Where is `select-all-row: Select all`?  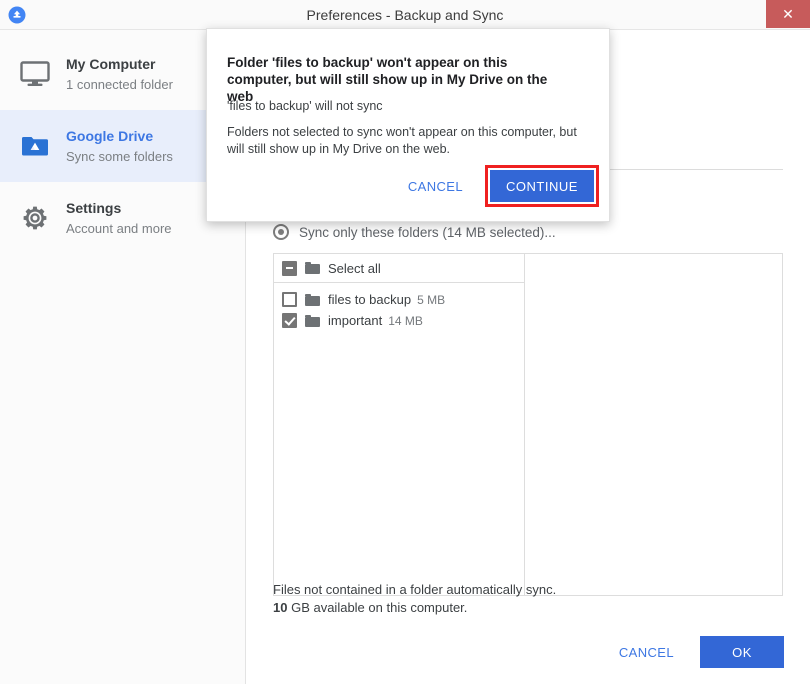
select-all-row: Select all is located at coordinates (399, 268).